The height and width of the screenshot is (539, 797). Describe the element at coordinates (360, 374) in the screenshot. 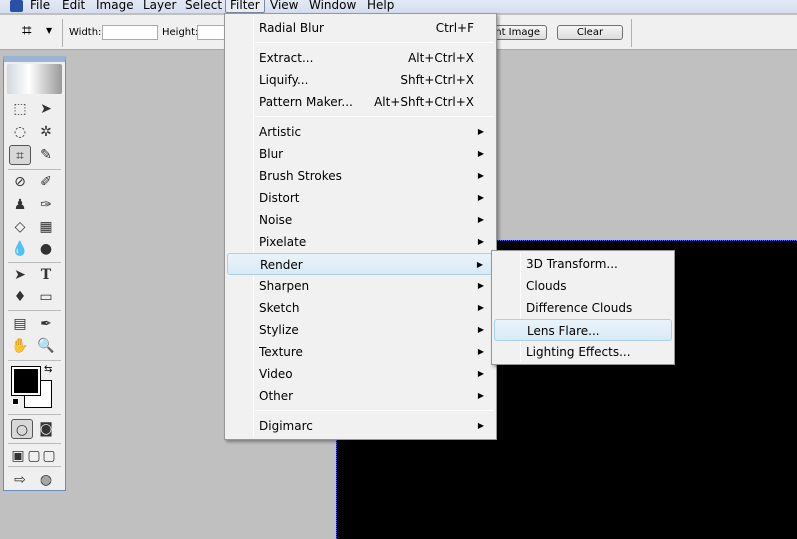

I see `menu-item-video: Video ▶` at that location.